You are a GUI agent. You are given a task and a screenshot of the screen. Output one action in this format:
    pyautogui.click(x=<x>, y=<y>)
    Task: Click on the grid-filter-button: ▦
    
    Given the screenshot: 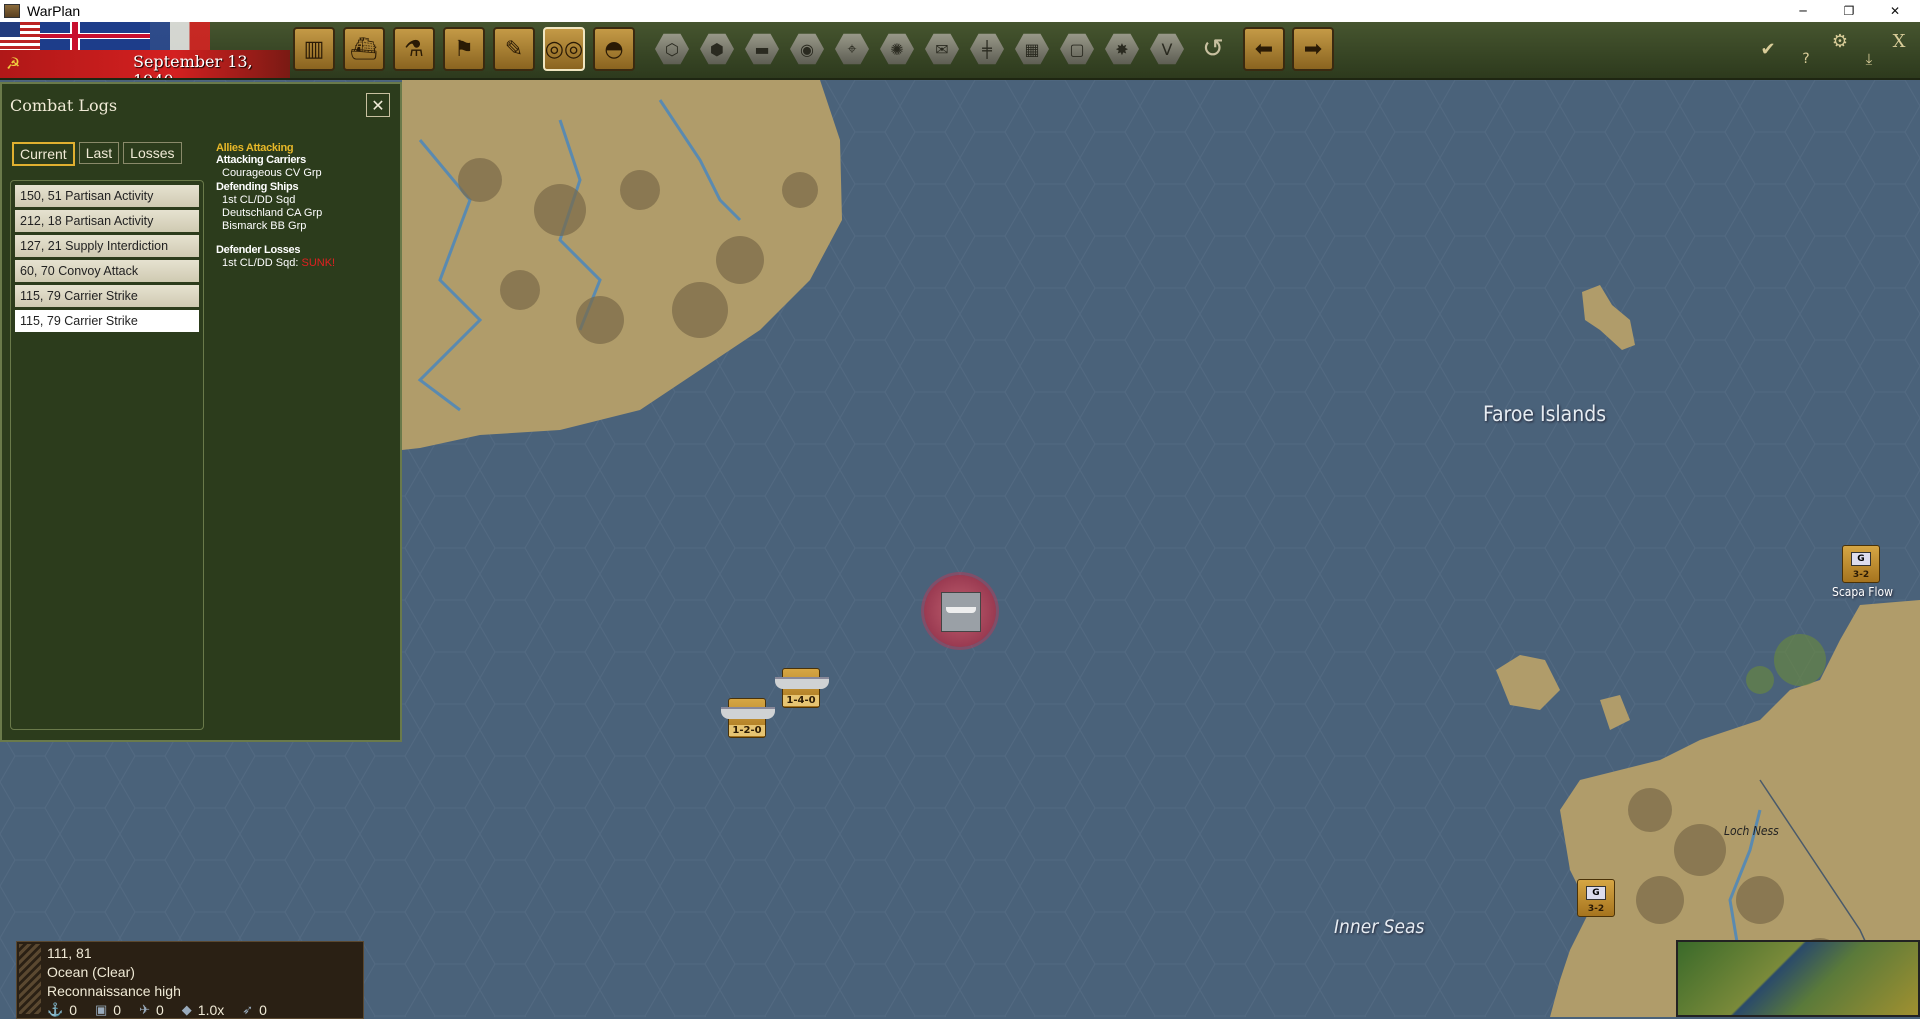 What is the action you would take?
    pyautogui.click(x=1032, y=49)
    